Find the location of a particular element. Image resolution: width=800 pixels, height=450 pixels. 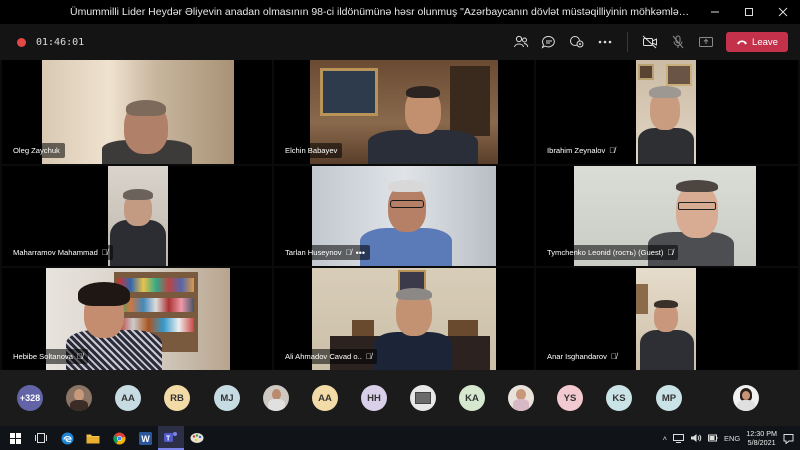

video-tile: Ali Ahmadov Cavad o.. 🎙̸ is located at coordinates (404, 319).